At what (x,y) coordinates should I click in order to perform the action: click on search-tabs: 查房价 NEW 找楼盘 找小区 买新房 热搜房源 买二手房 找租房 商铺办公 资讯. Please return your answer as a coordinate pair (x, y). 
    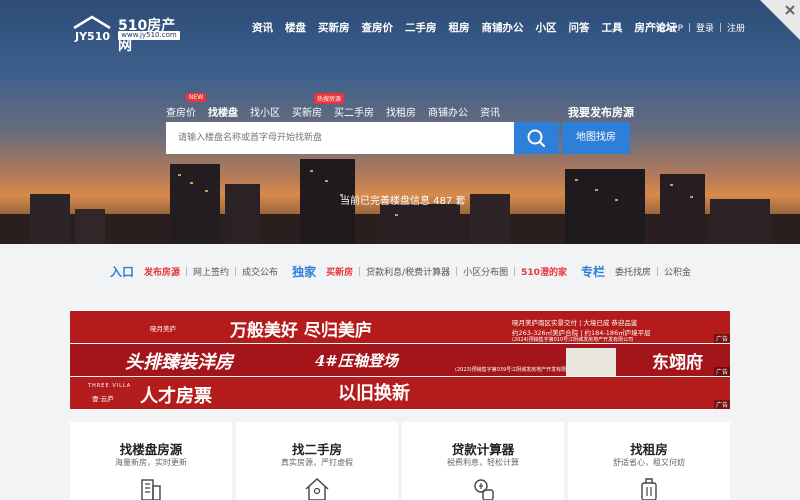
    Looking at the image, I should click on (339, 106).